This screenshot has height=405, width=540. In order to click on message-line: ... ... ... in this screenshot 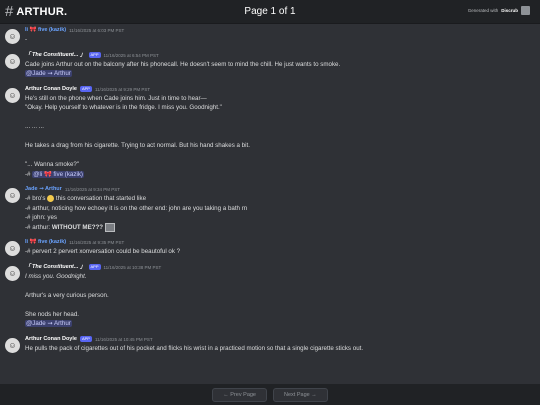, I will do `click(34, 126)`.